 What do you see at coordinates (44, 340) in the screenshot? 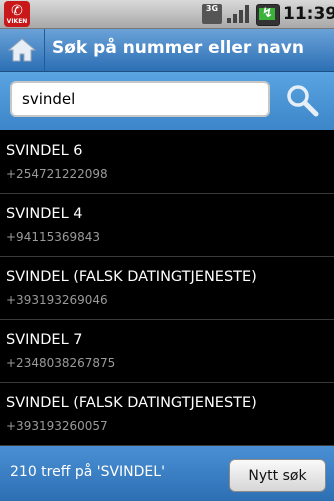
I see `result-name: SVINDEL 7` at bounding box center [44, 340].